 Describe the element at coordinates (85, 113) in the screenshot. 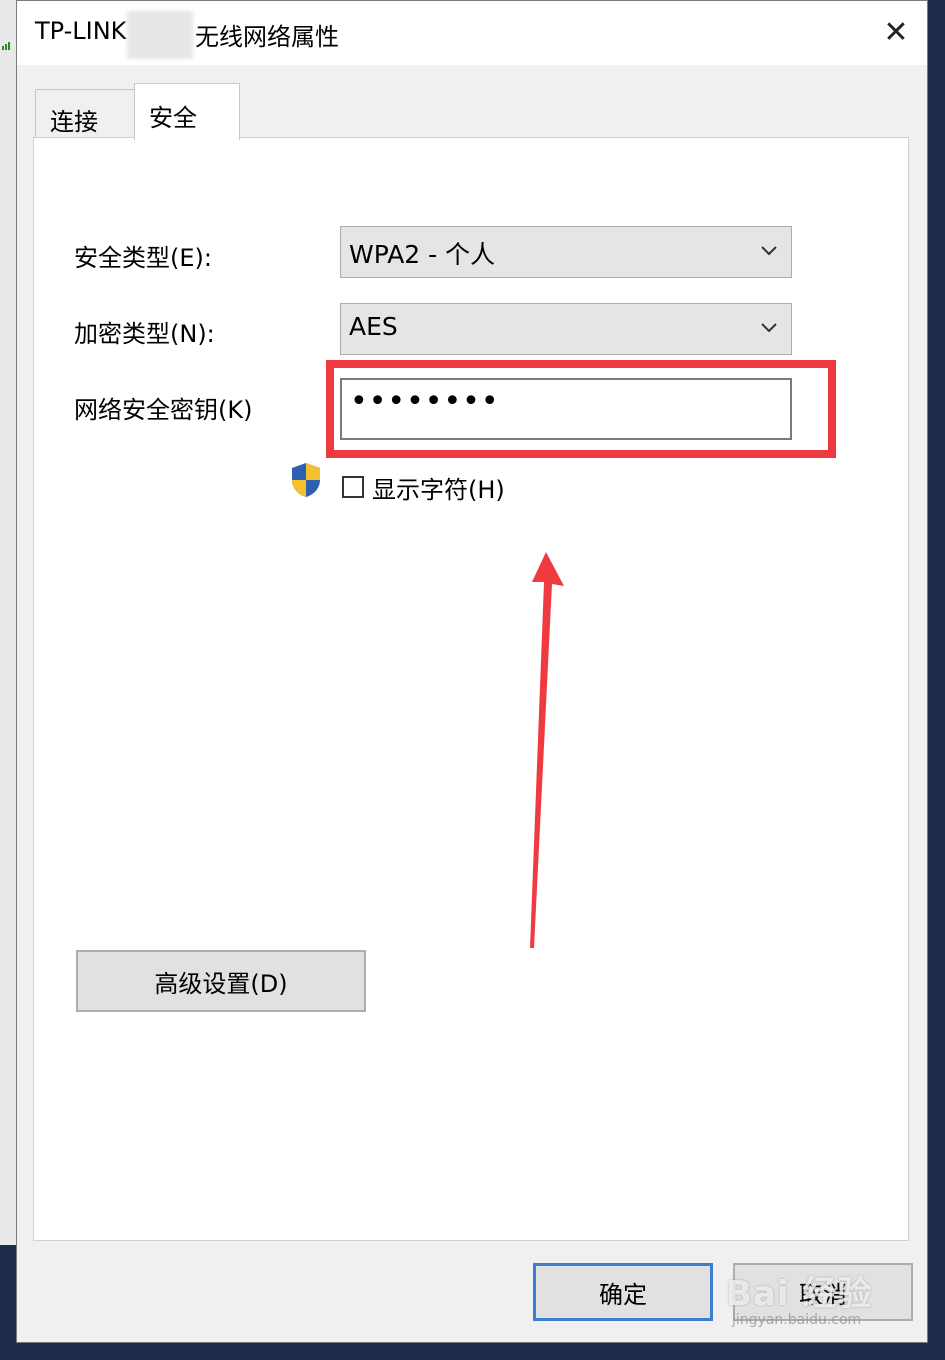

I see `tab-connection: 连接` at that location.